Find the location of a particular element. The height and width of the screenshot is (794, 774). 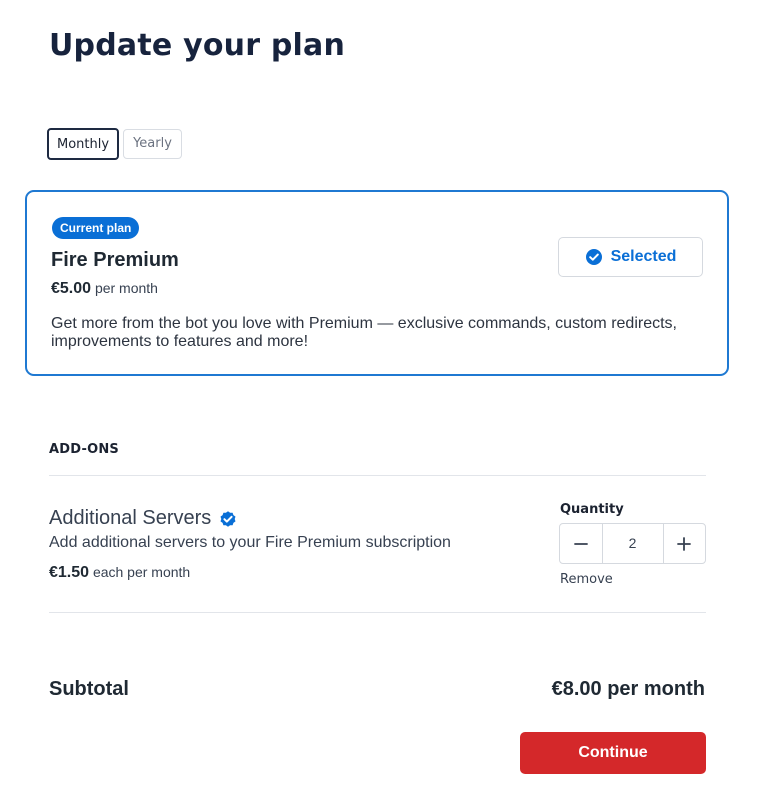

plan-name: Fire Premium is located at coordinates (115, 260).